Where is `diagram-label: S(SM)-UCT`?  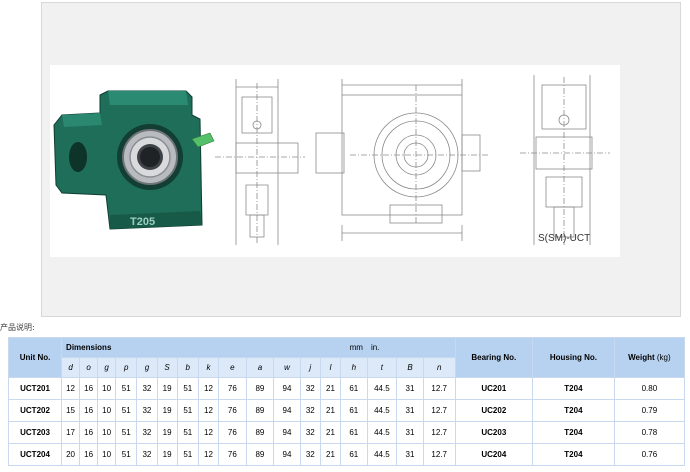
diagram-label: S(SM)-UCT is located at coordinates (564, 238).